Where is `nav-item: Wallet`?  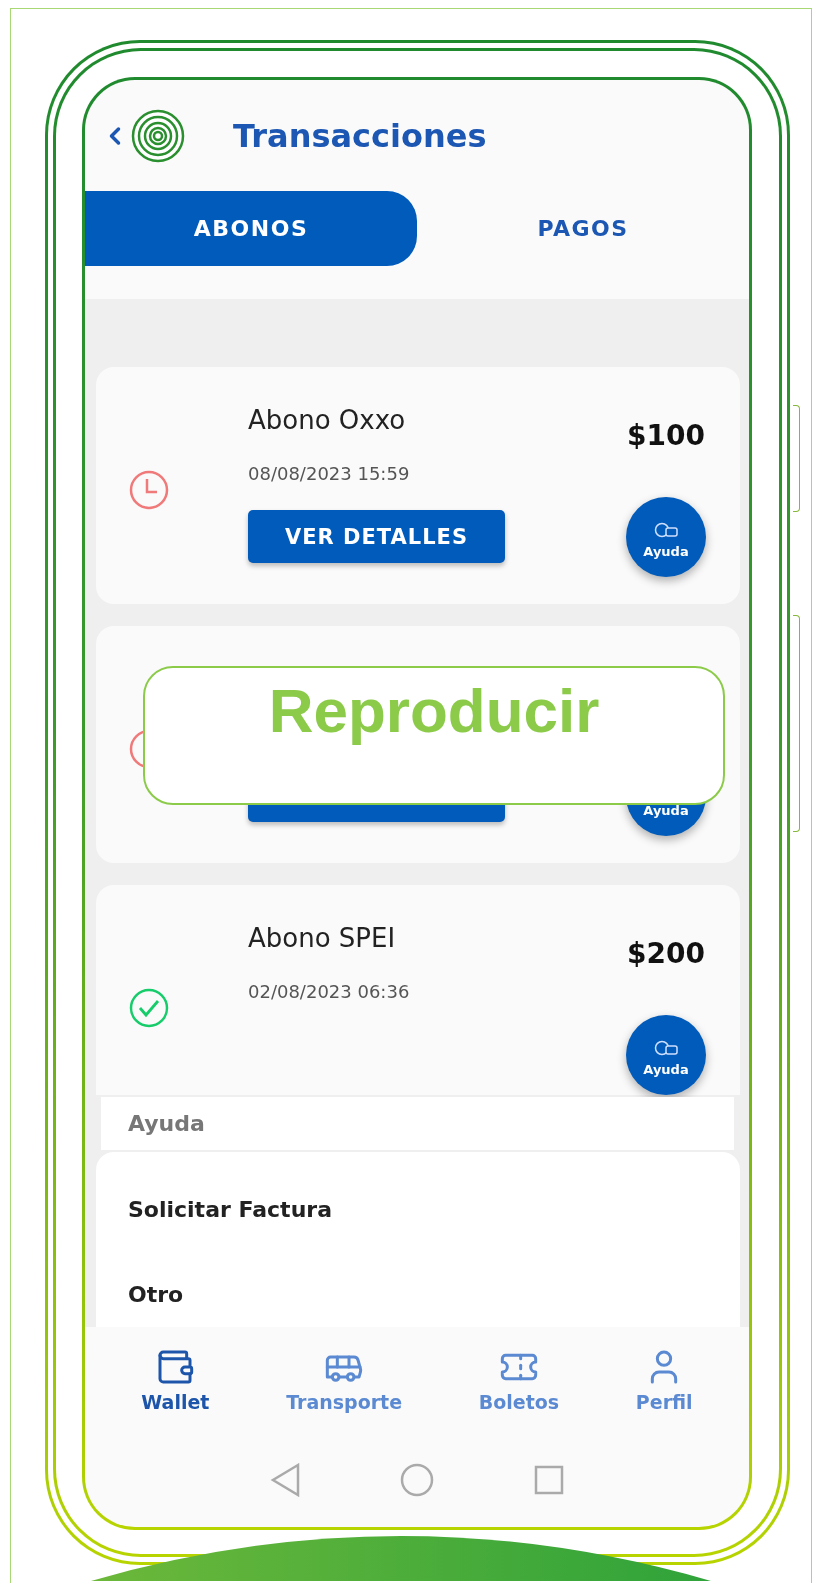 nav-item: Wallet is located at coordinates (175, 1379).